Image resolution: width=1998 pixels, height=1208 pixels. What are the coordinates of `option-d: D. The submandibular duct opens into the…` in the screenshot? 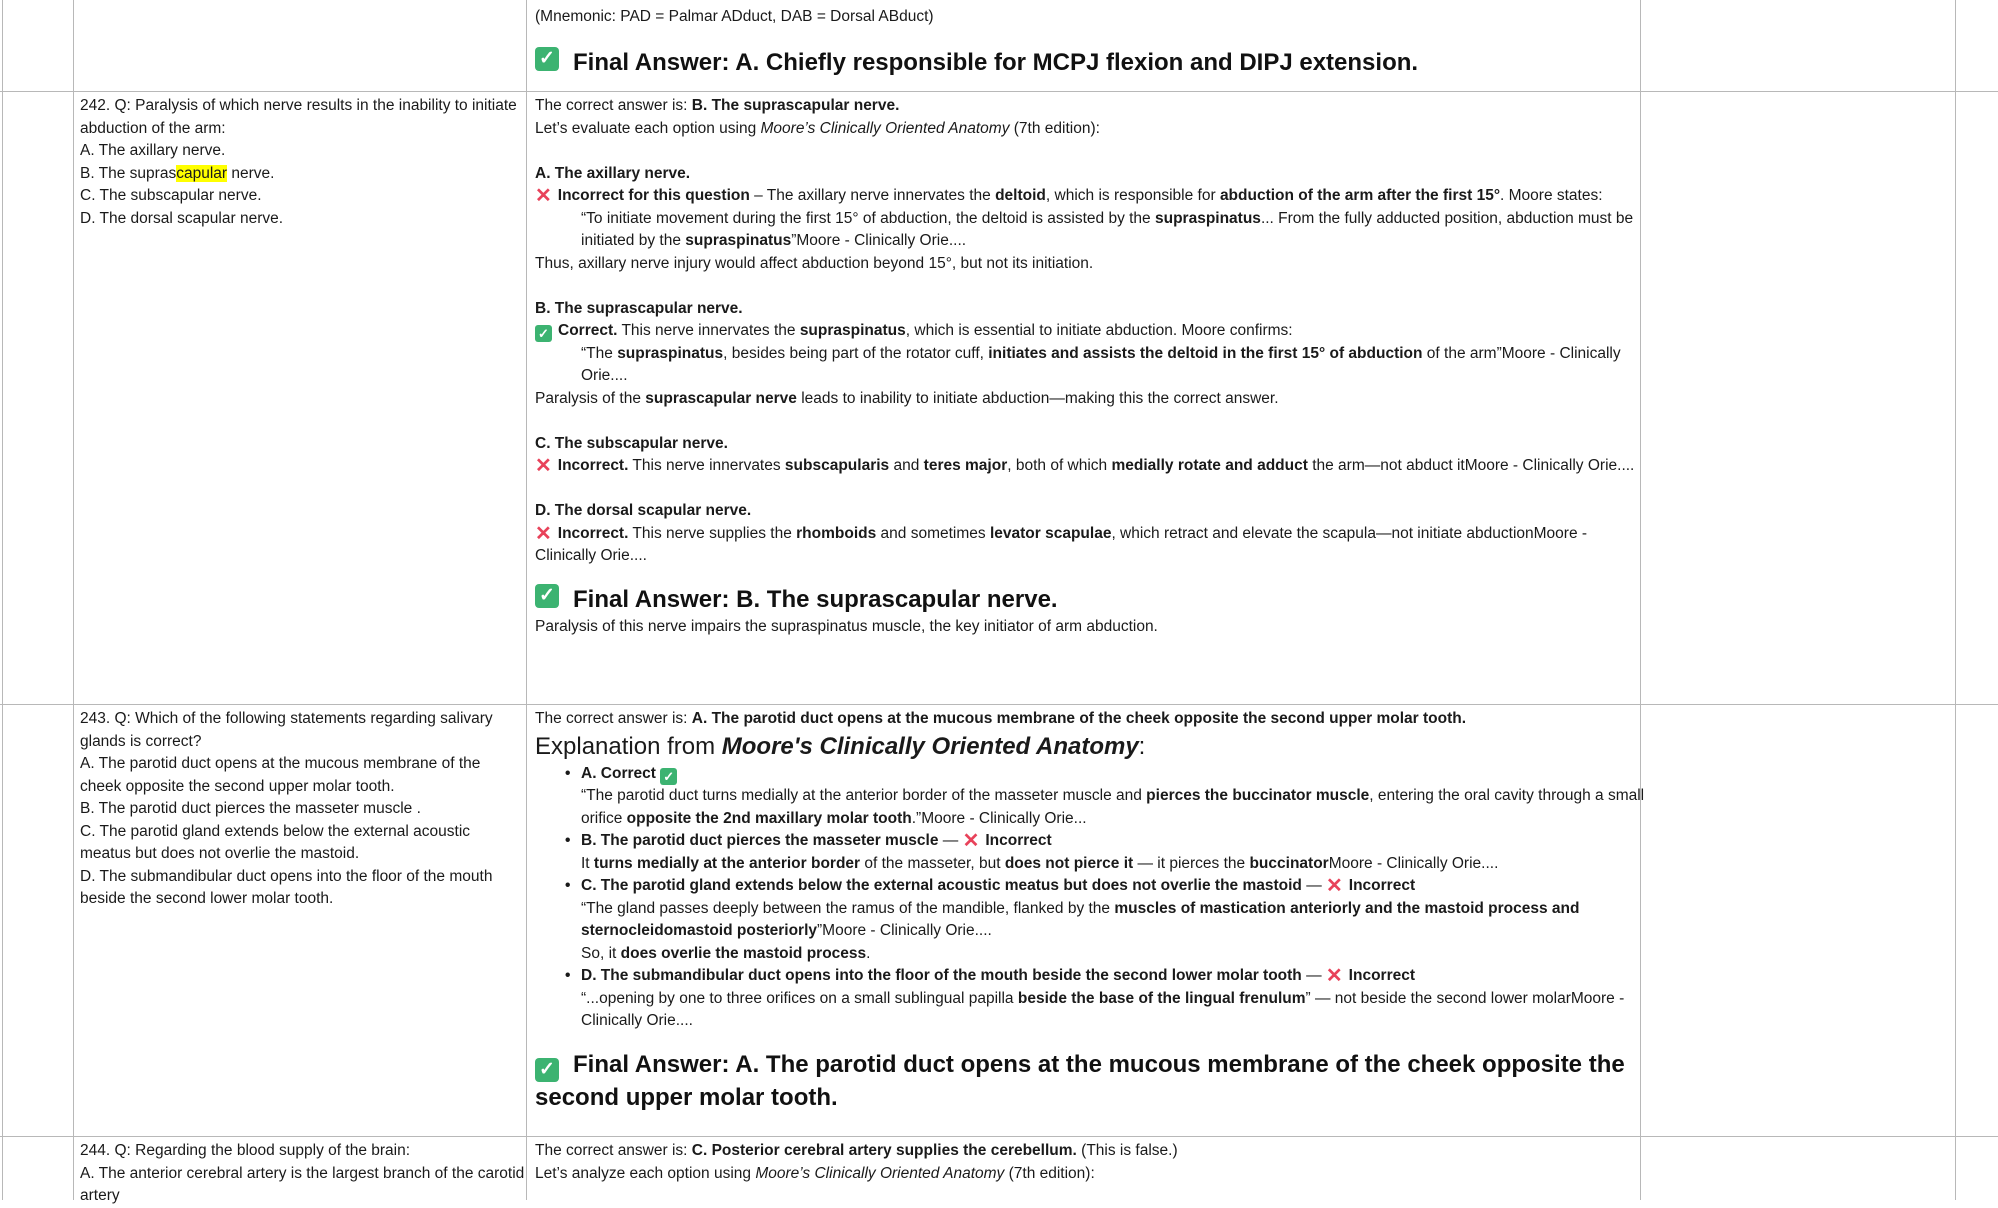 It's located at (286, 887).